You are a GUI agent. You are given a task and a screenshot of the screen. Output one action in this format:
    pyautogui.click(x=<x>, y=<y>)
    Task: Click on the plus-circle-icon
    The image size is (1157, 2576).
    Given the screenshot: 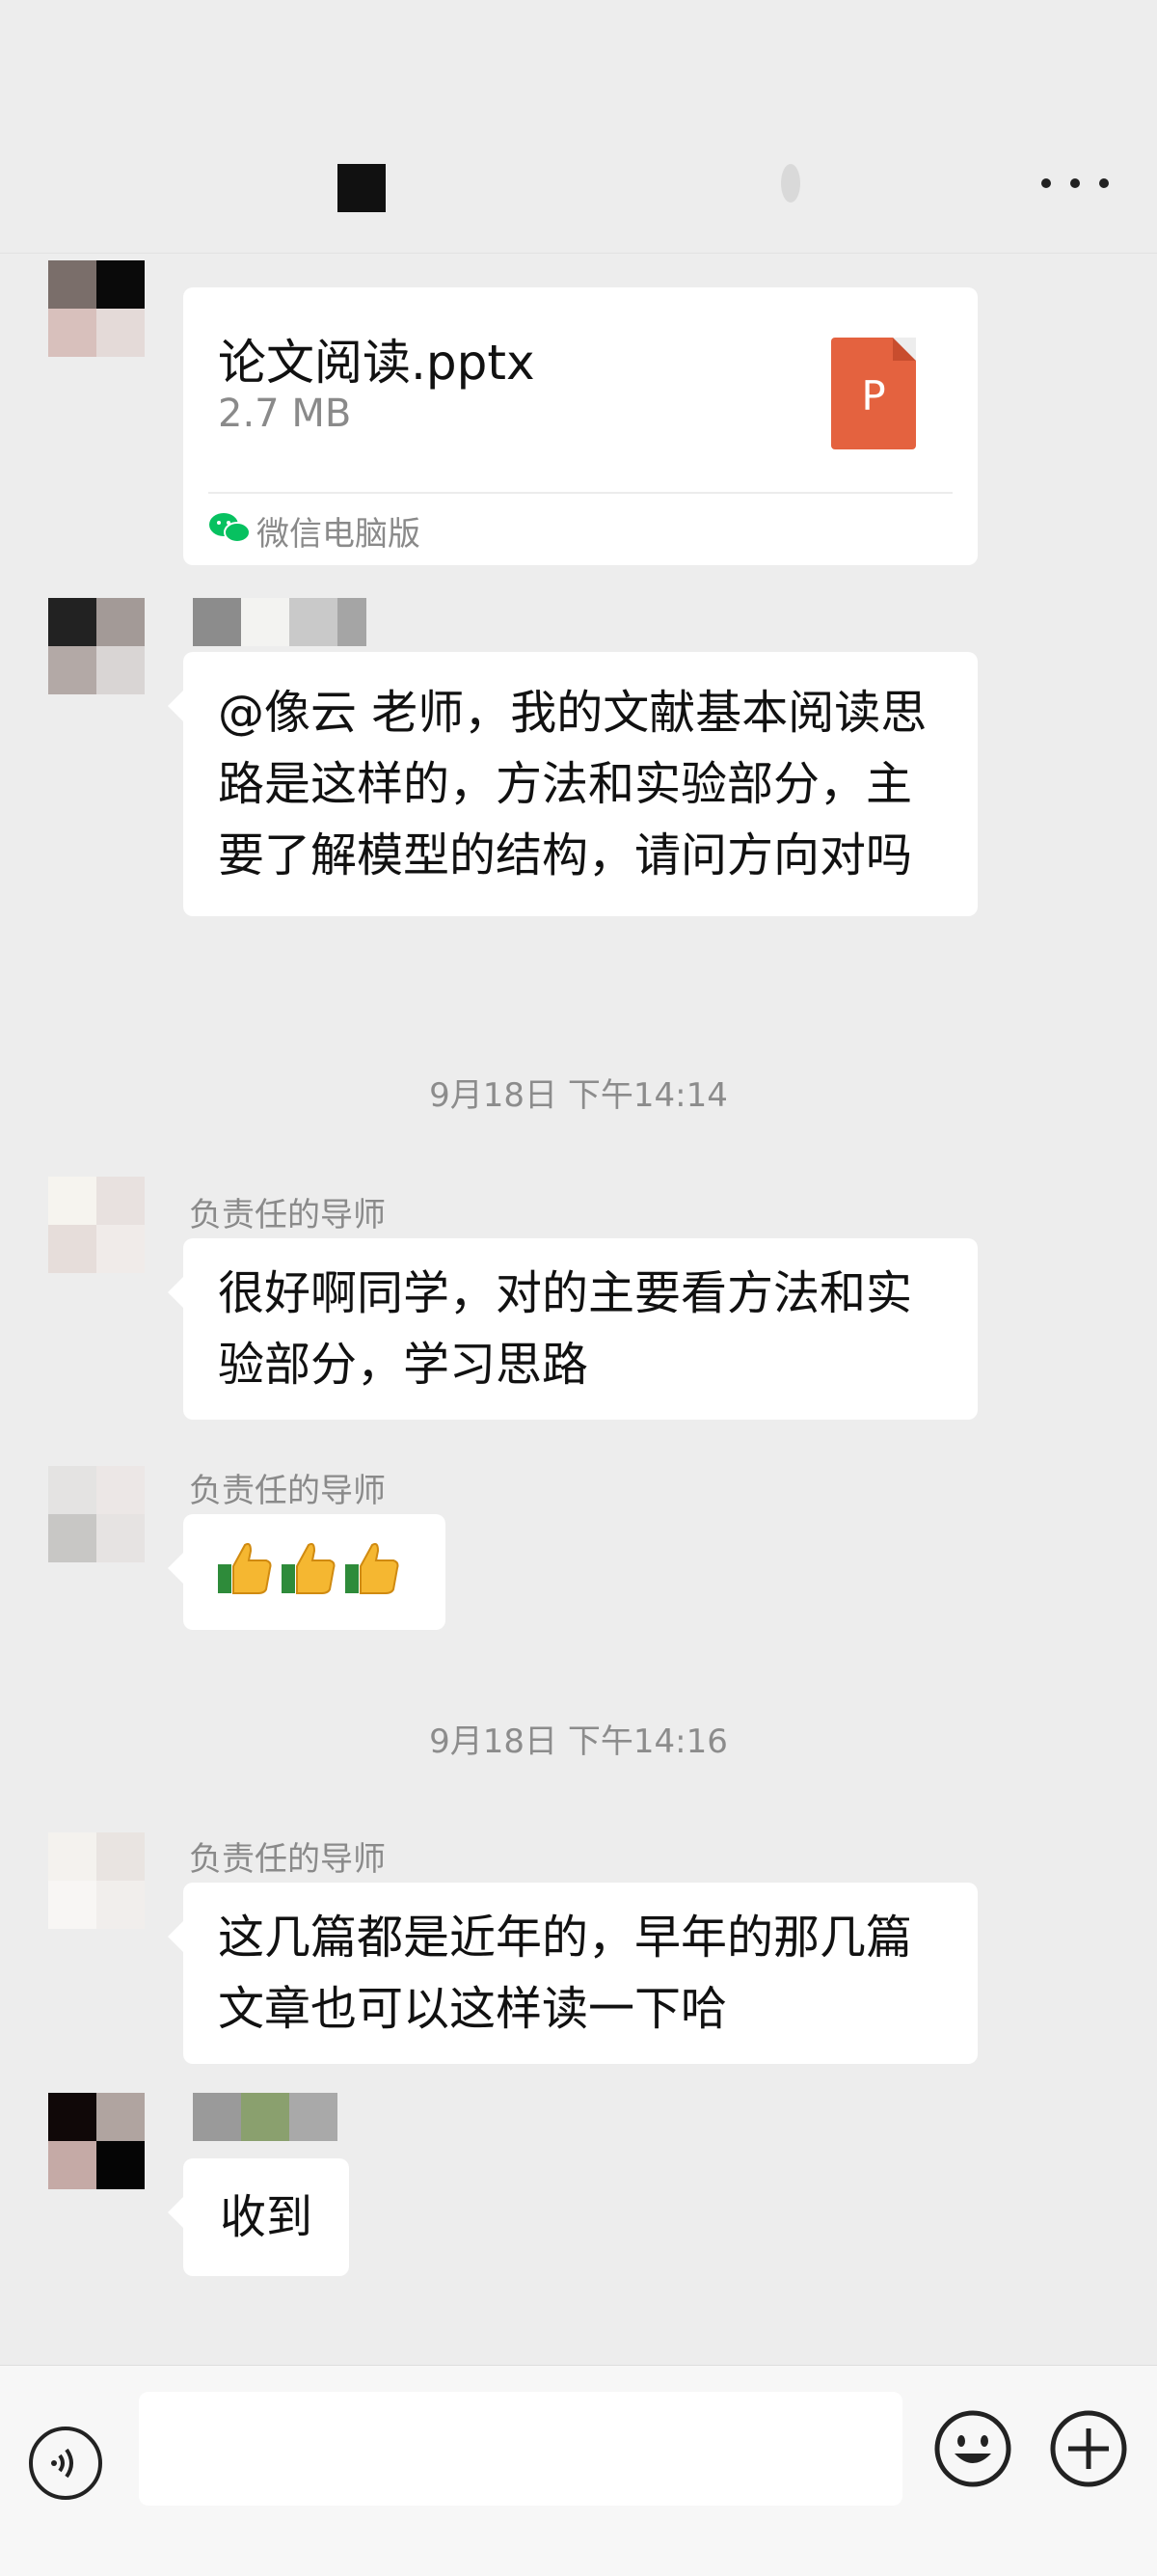 What is the action you would take?
    pyautogui.click(x=1088, y=2448)
    